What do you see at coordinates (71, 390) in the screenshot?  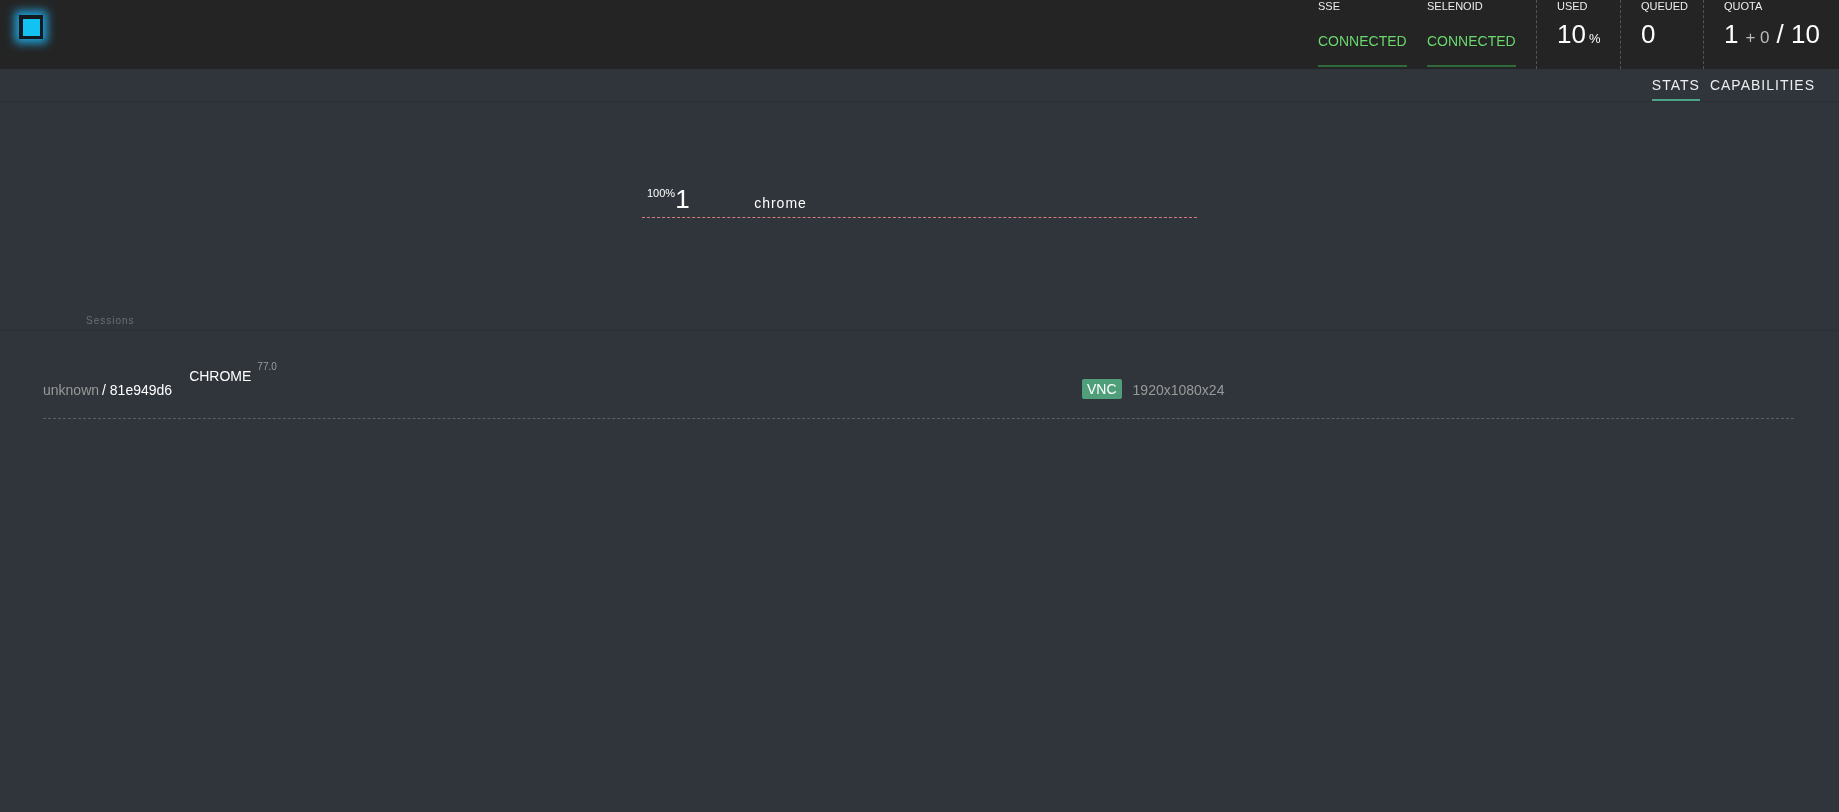 I see `session-user: unknown` at bounding box center [71, 390].